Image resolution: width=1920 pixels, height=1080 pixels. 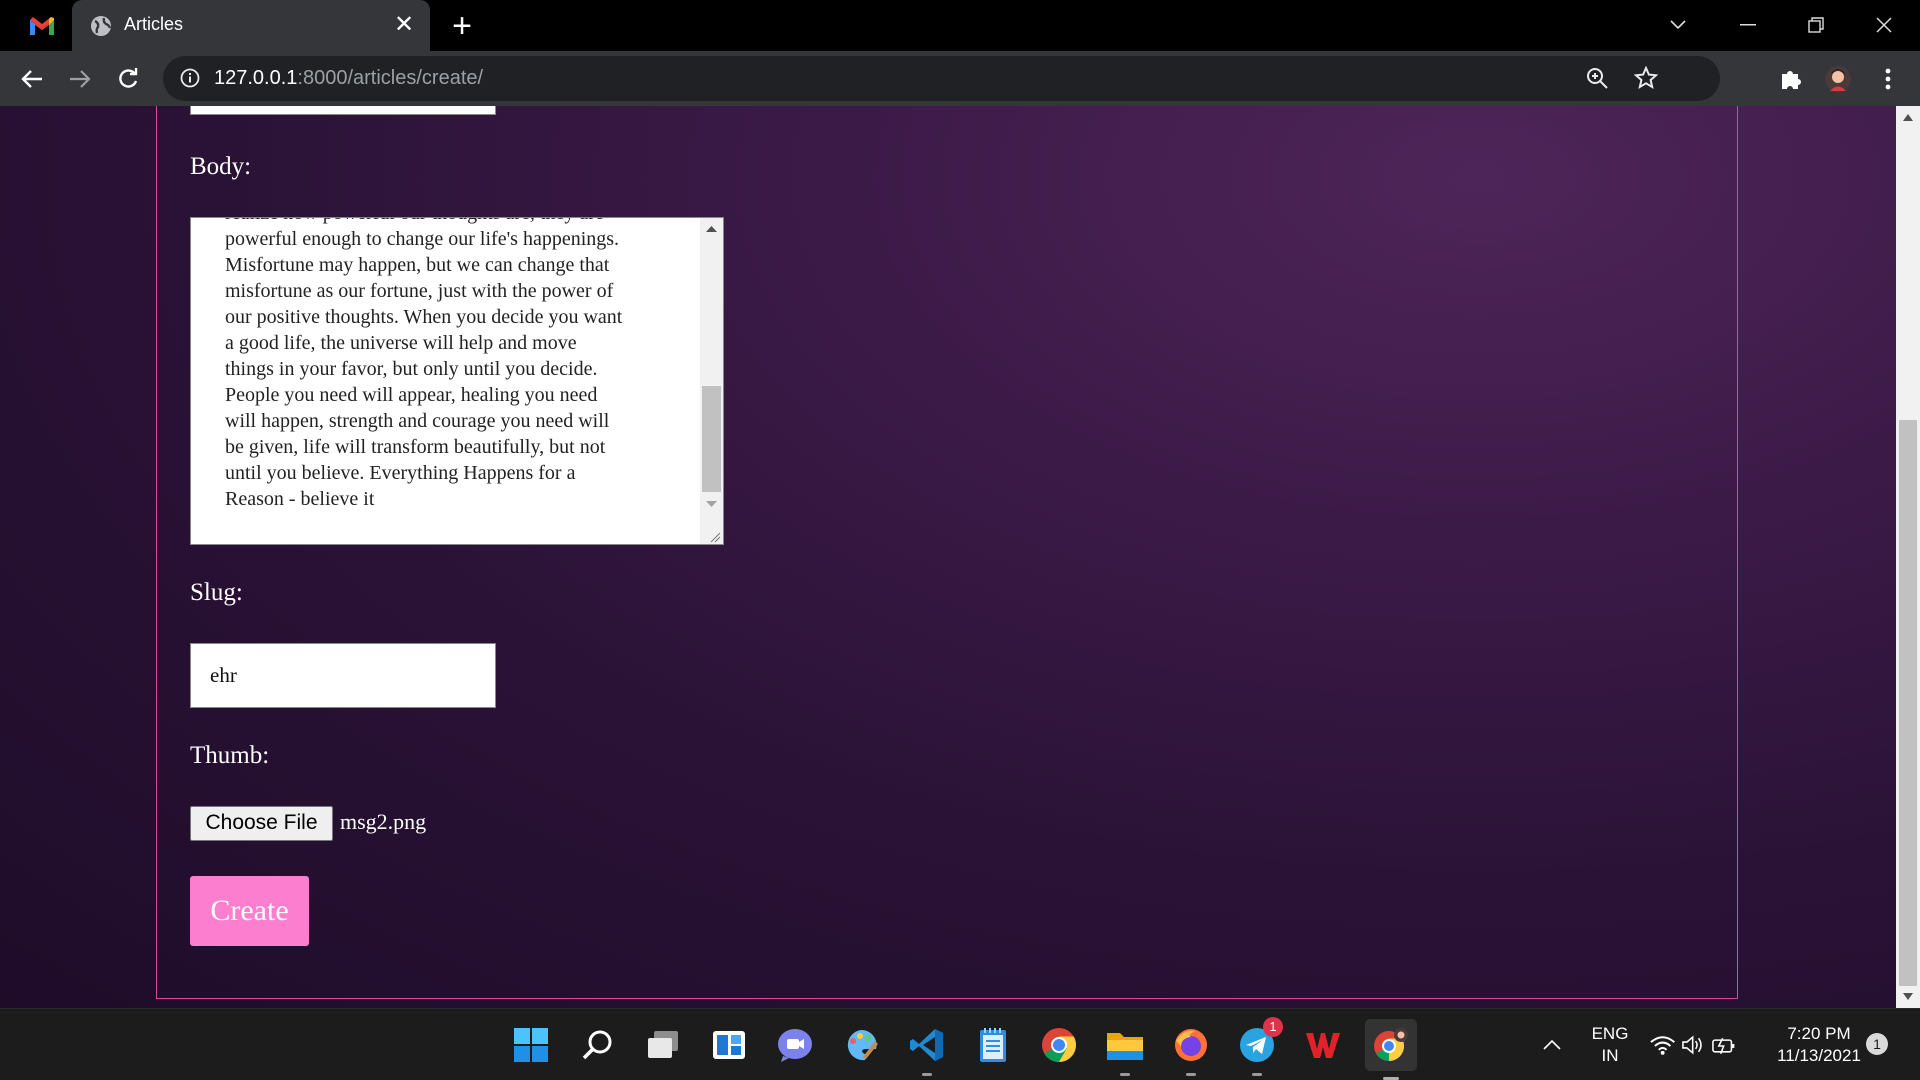 I want to click on scroll-down-arrow-icon, so click(x=711, y=504).